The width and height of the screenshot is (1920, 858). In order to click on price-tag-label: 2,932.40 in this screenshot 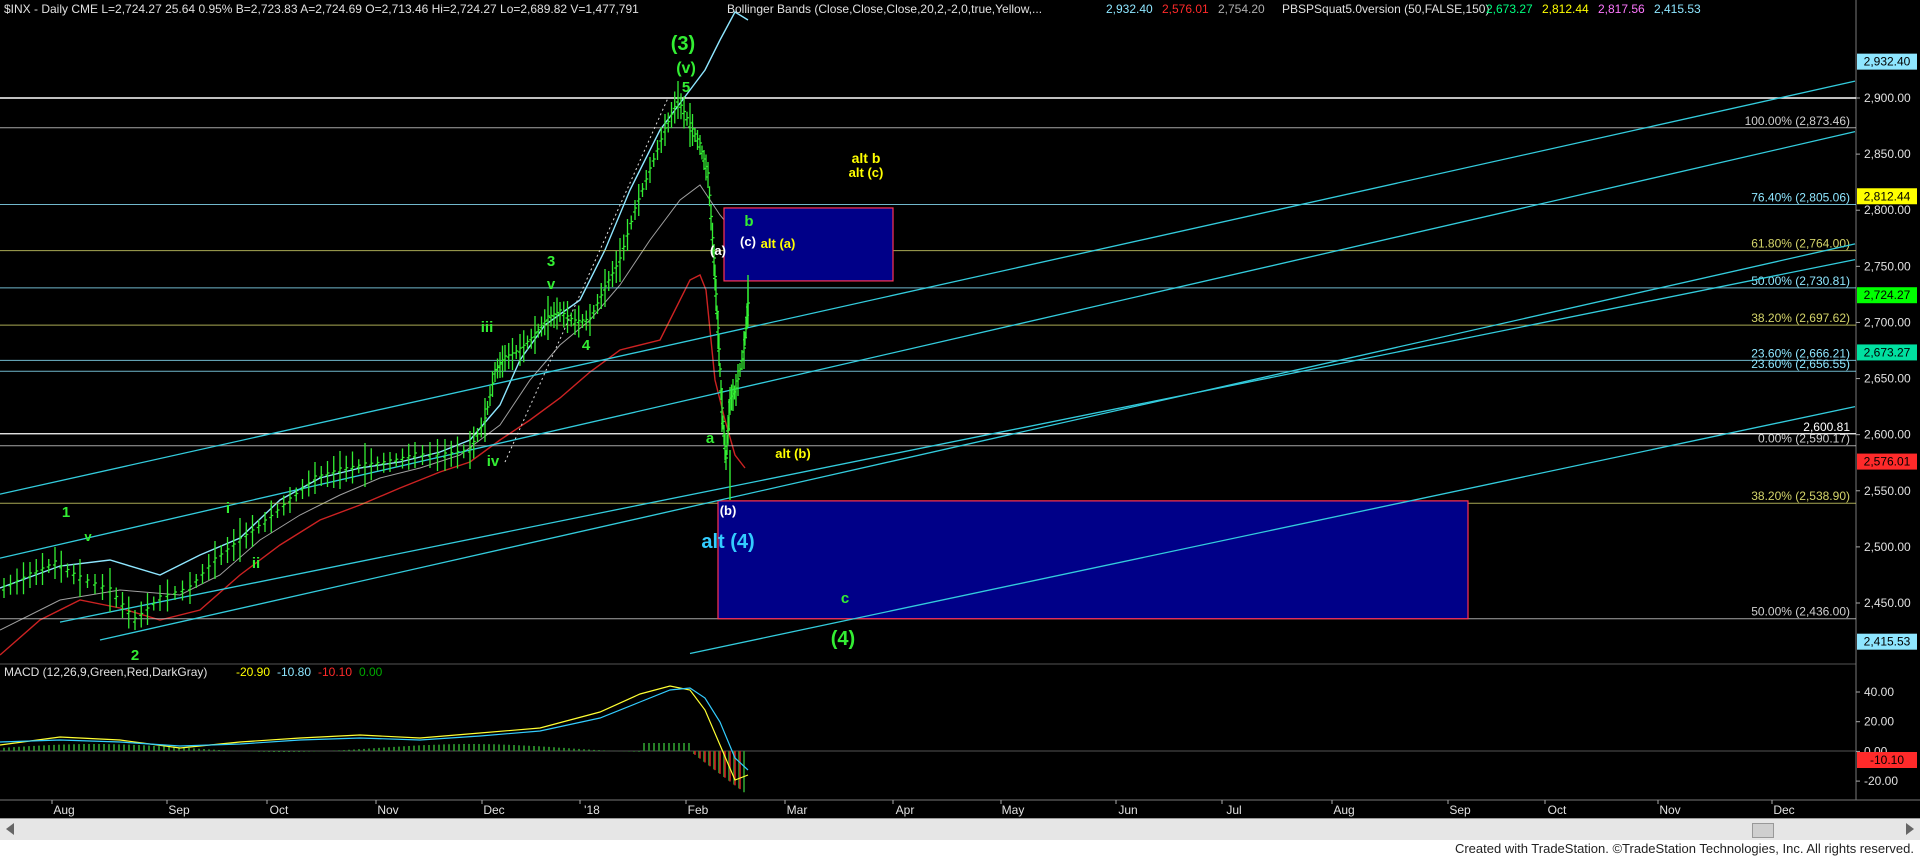, I will do `click(1887, 62)`.